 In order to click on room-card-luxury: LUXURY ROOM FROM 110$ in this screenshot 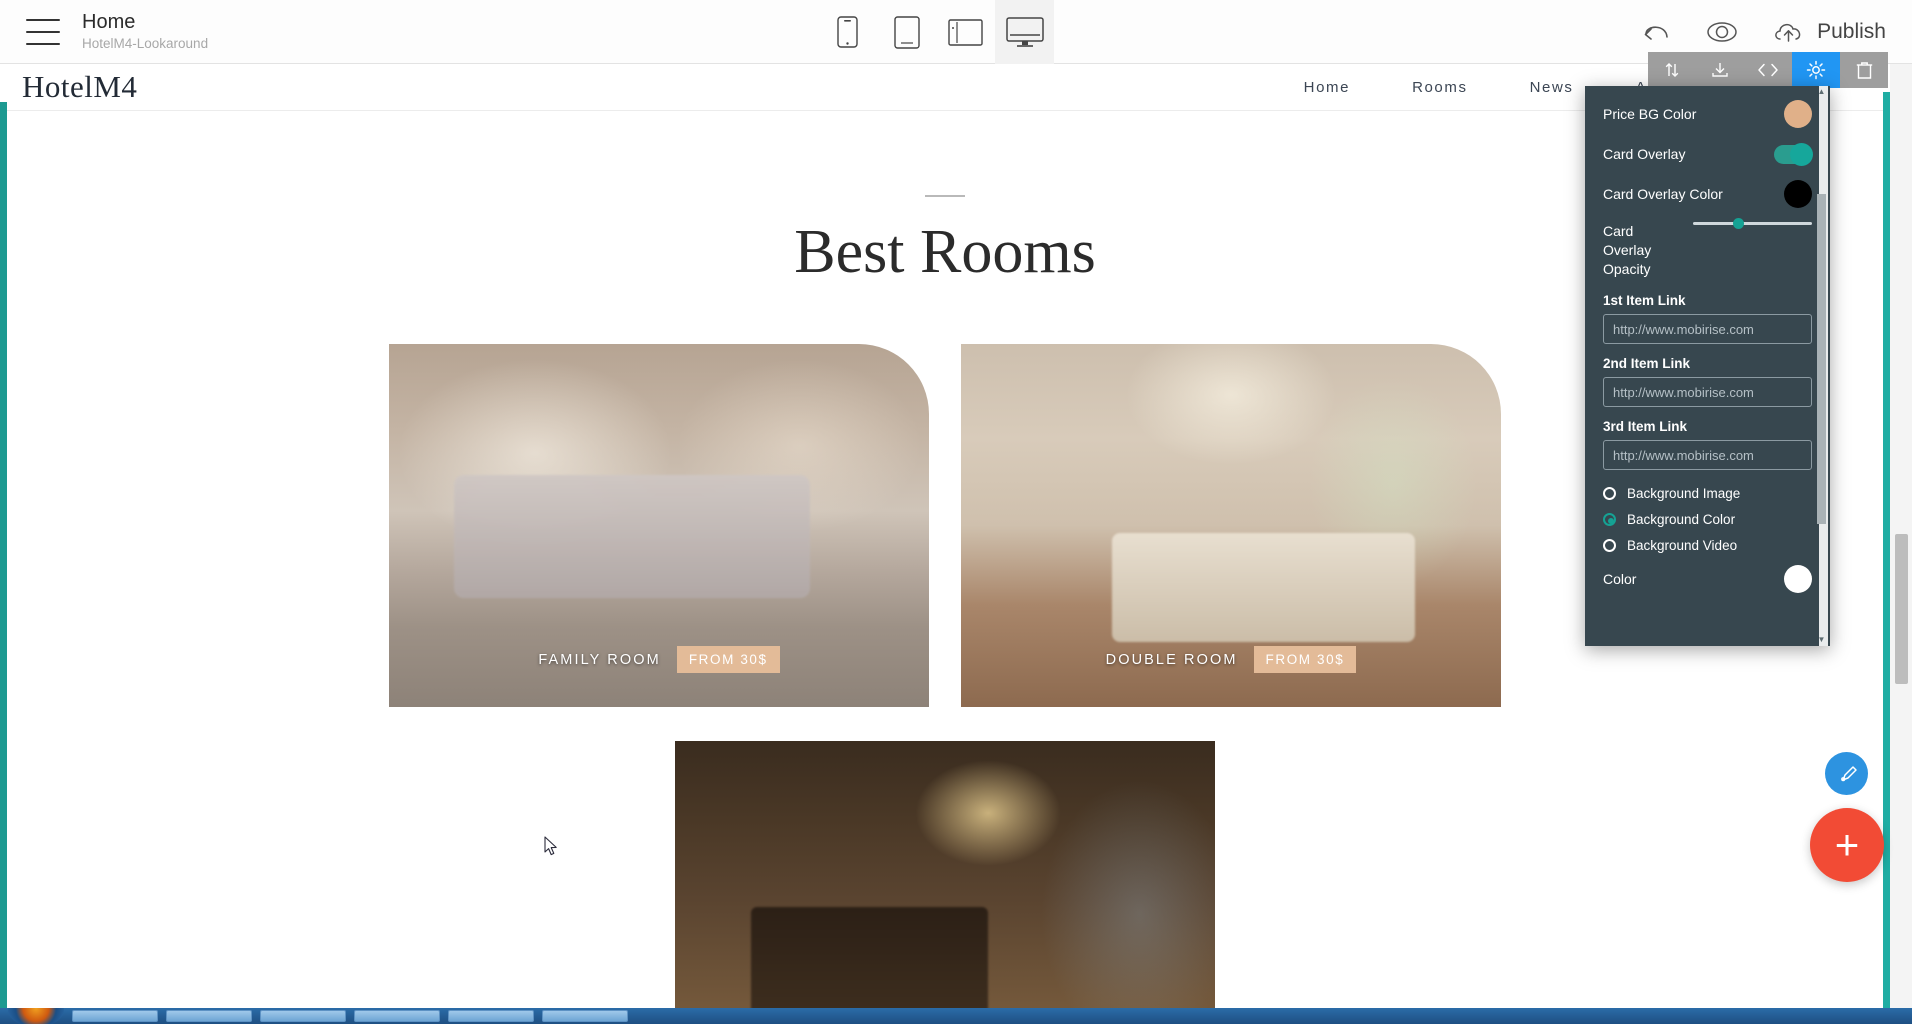, I will do `click(945, 882)`.